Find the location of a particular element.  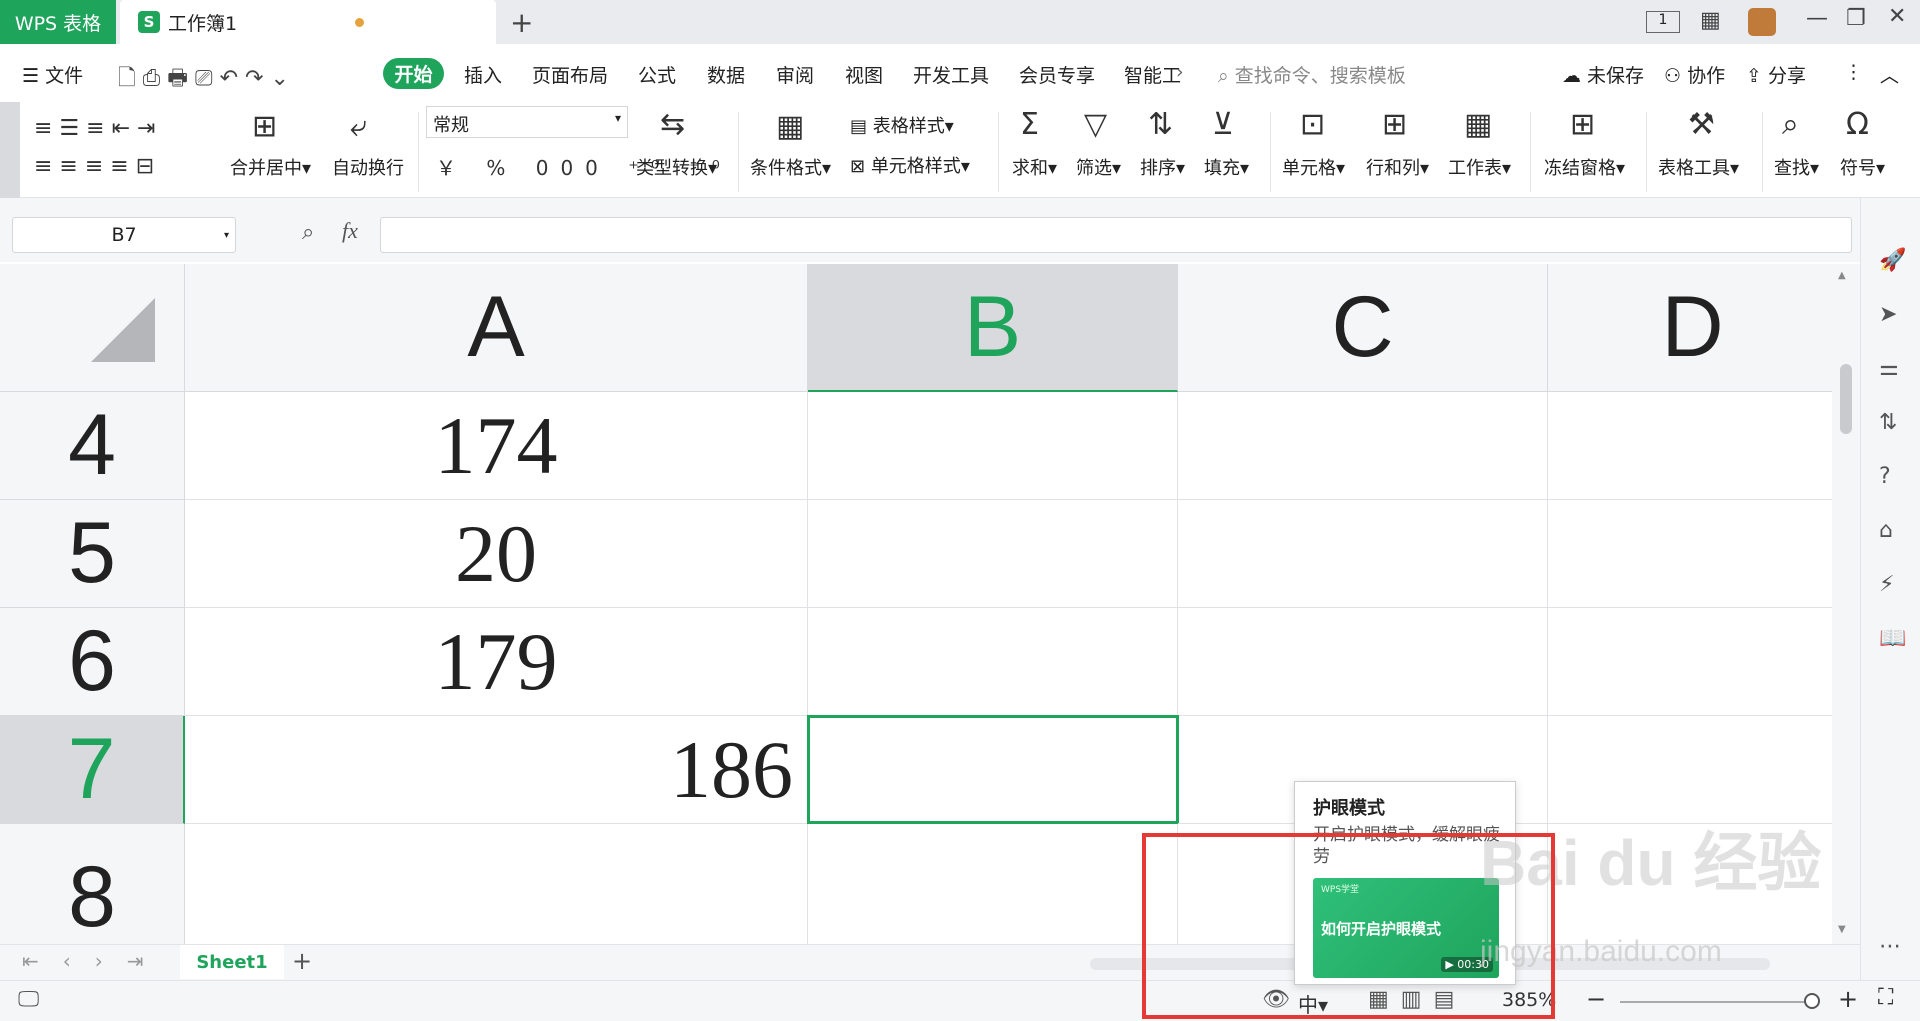

macro-icon: 🖵 is located at coordinates (28, 999).